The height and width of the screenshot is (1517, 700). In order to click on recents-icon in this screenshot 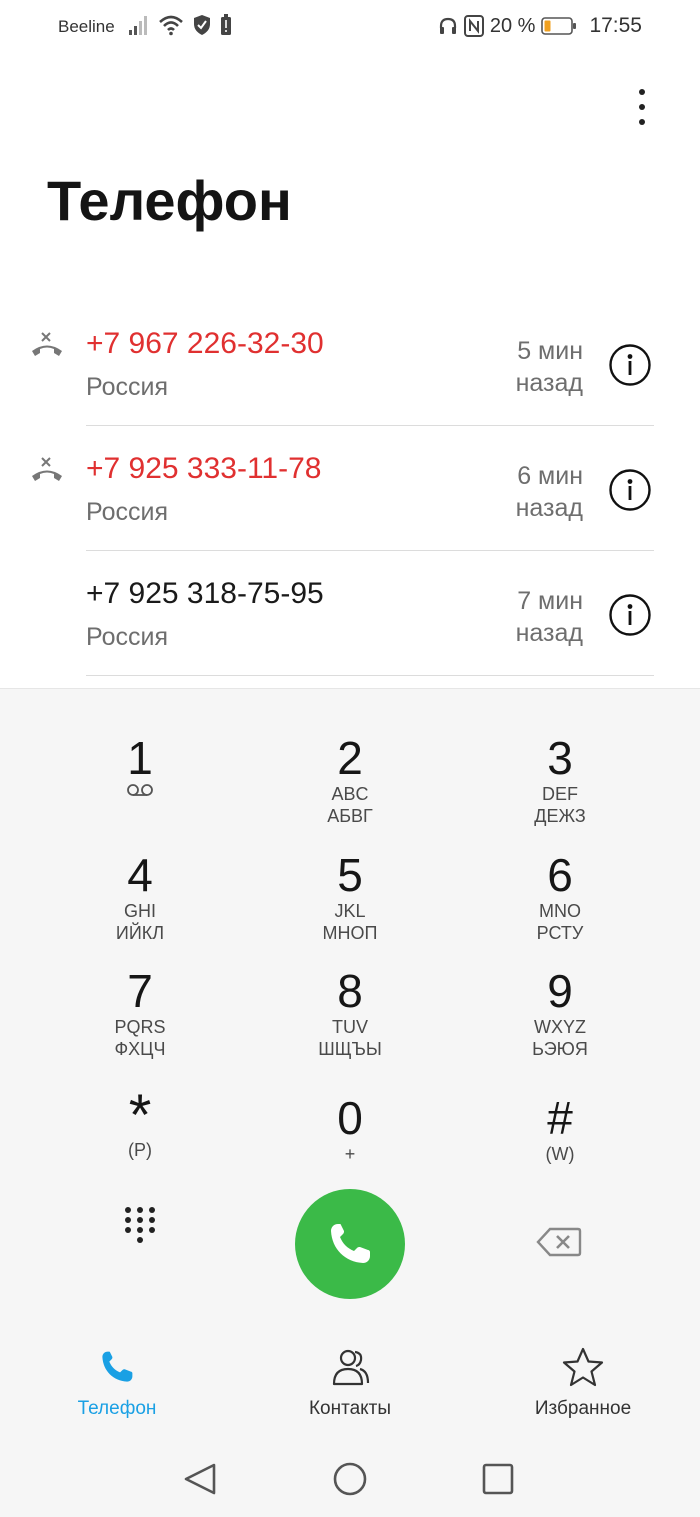, I will do `click(498, 1479)`.